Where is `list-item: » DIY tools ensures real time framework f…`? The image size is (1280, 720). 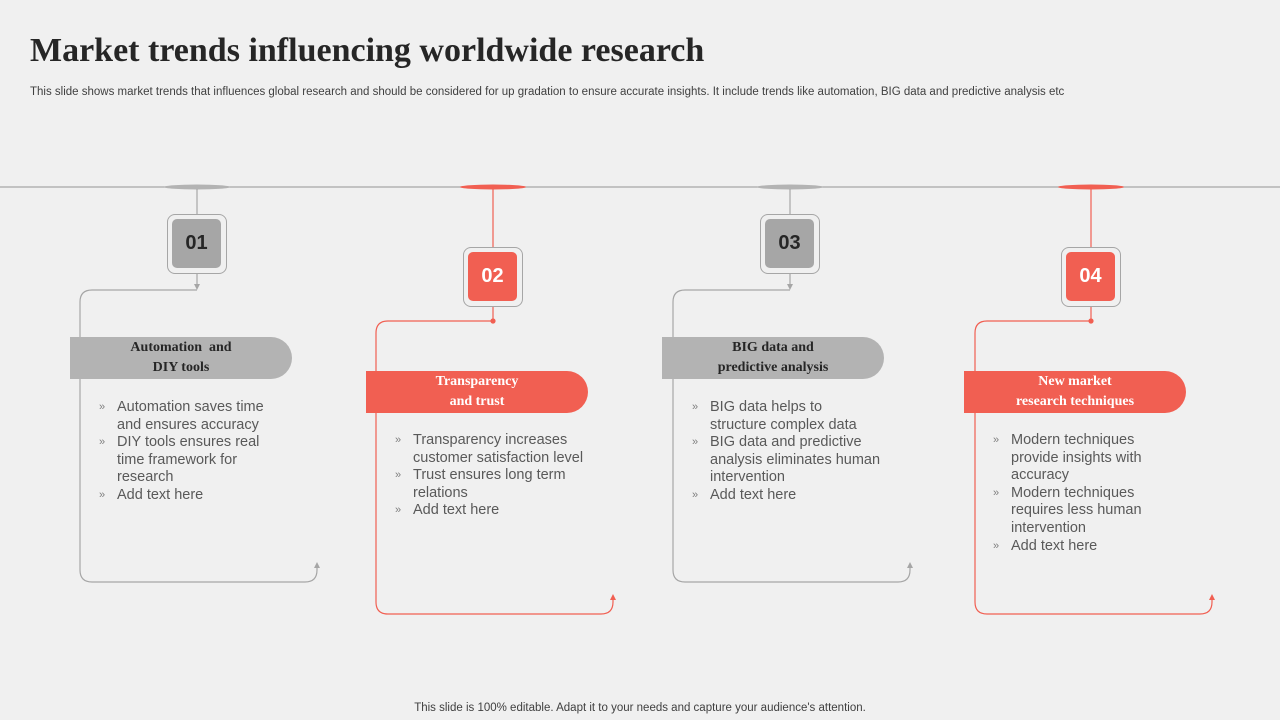
list-item: » DIY tools ensures real time framework f… is located at coordinates (179, 460).